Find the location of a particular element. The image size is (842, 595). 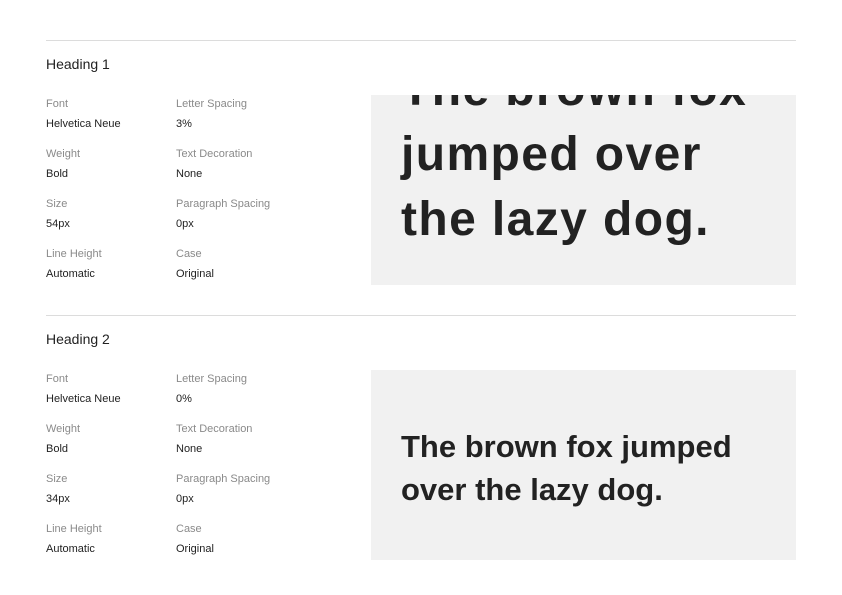

prop-letter-spacing: Letter Spacing 0% is located at coordinates (261, 389).